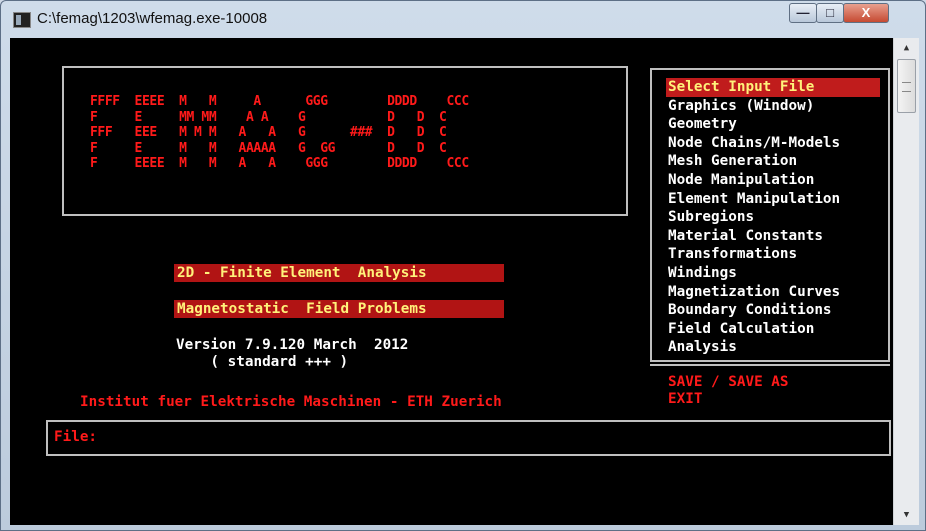  Describe the element at coordinates (268, 148) in the screenshot. I see `logo-line: F E M M AAAAA G GG D D C` at that location.